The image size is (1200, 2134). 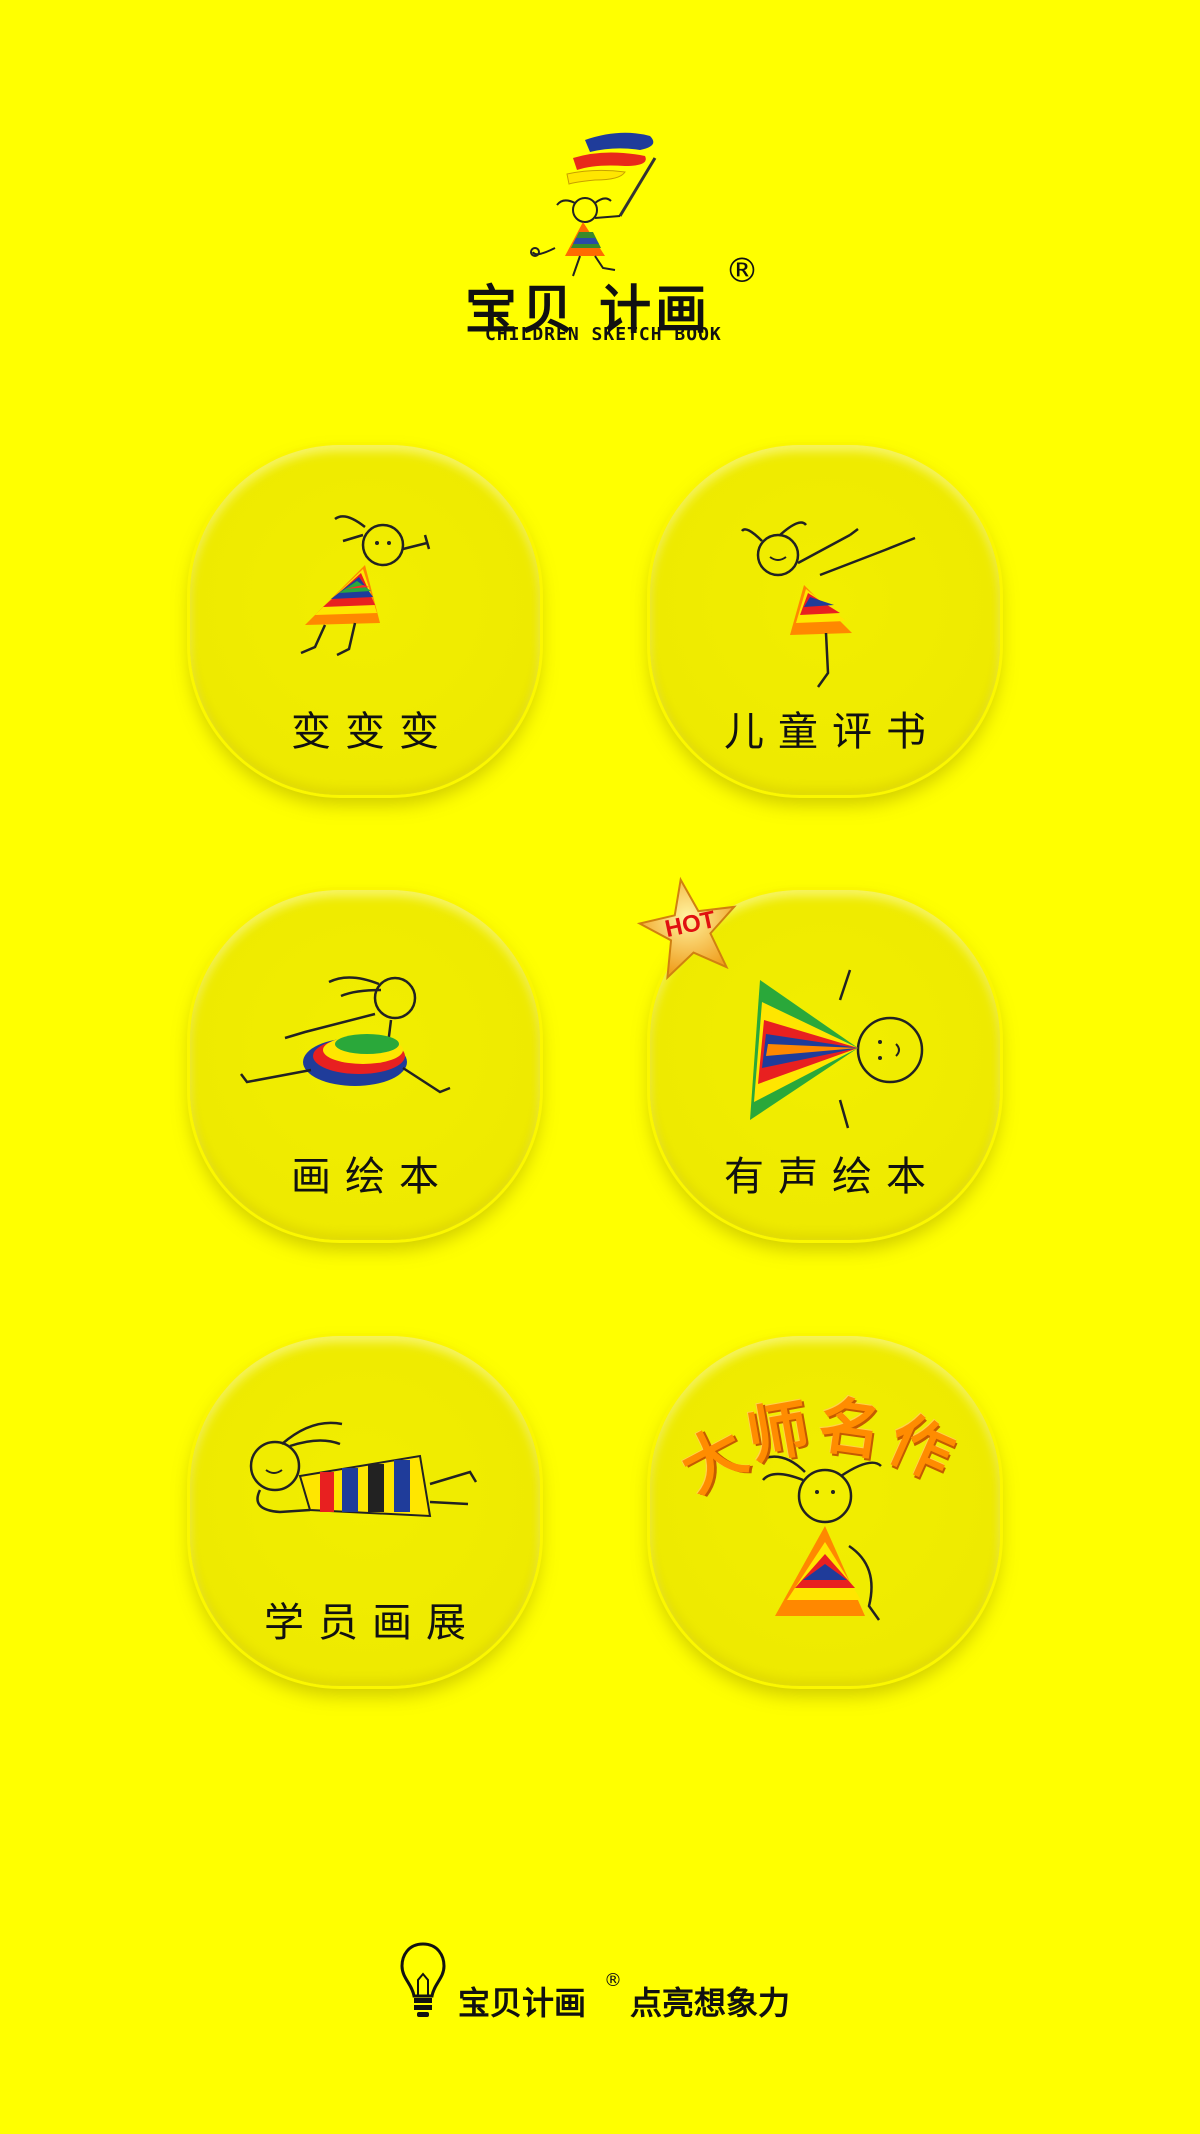 What do you see at coordinates (423, 1979) in the screenshot?
I see `lightbulb-icon` at bounding box center [423, 1979].